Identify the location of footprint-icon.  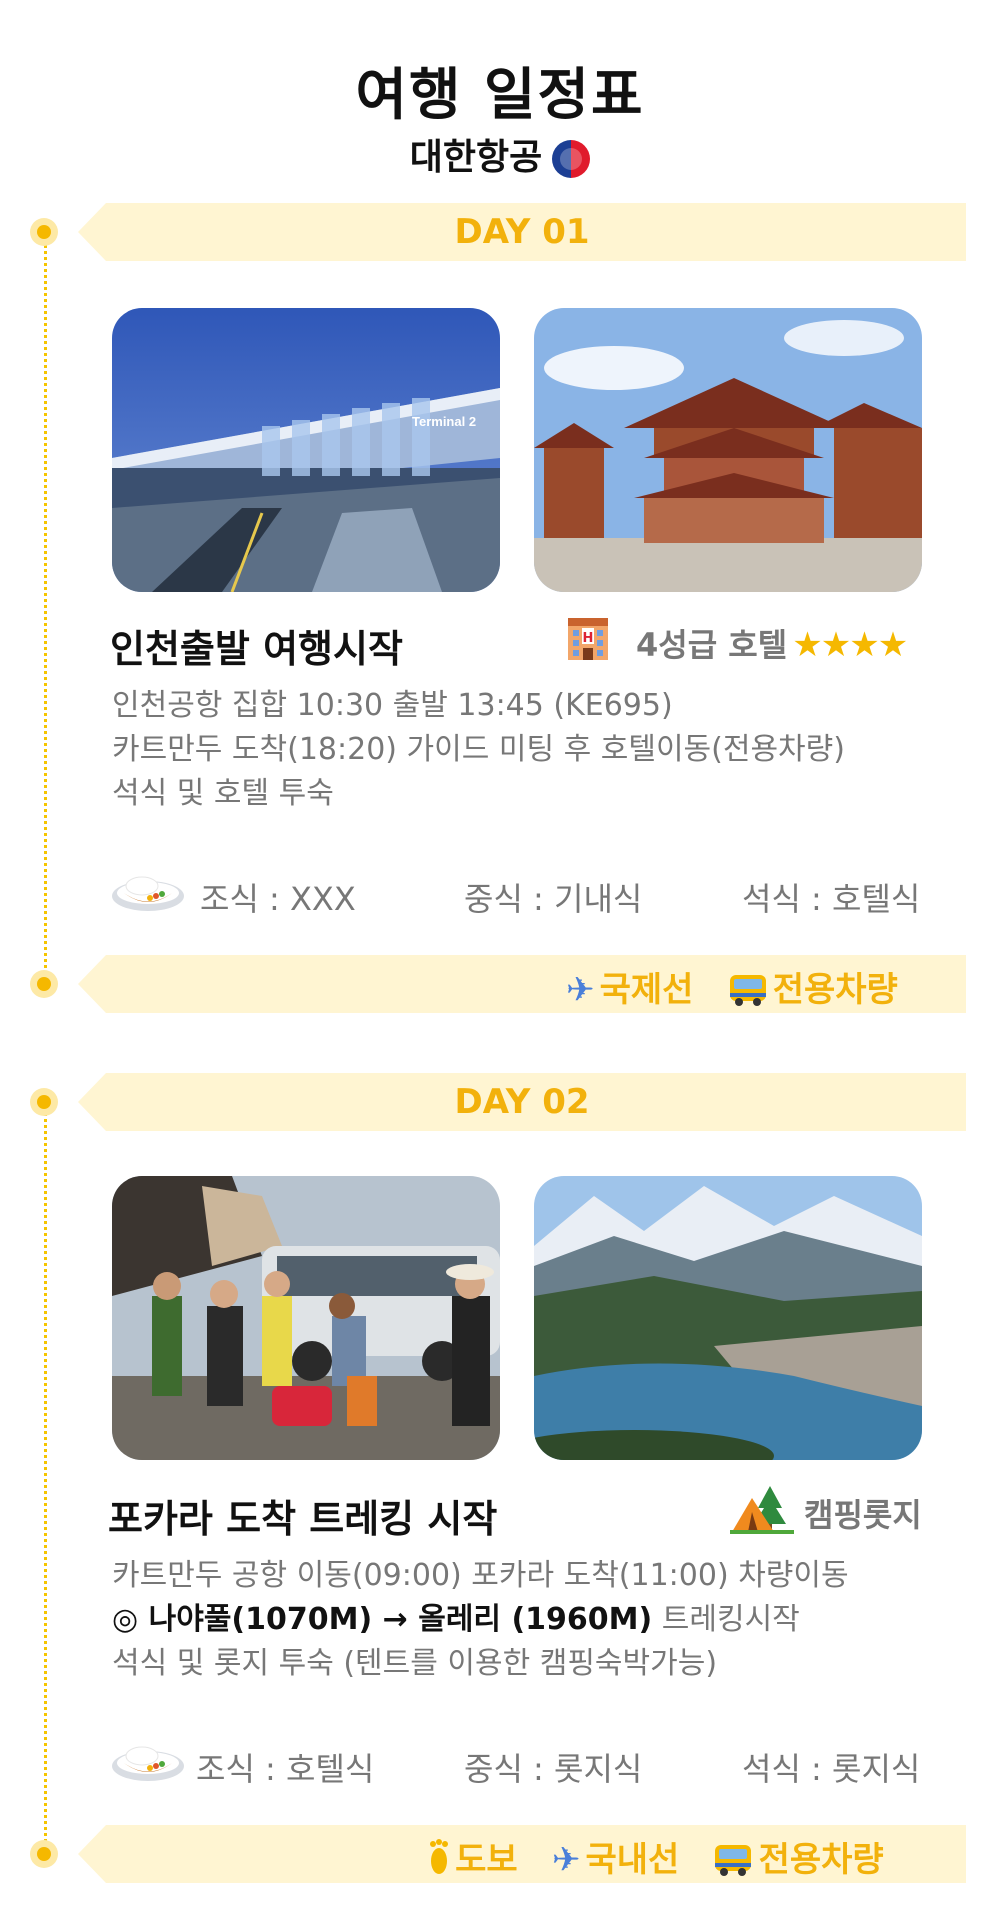
(439, 1859).